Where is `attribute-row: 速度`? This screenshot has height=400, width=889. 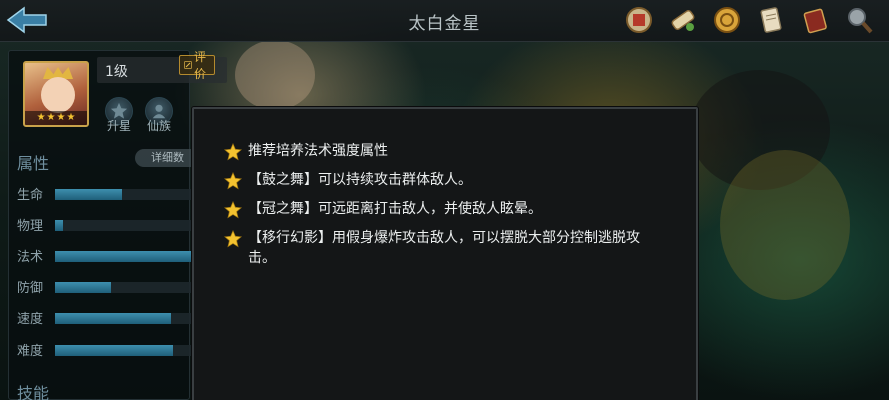
attribute-row: 速度 is located at coordinates (100, 318).